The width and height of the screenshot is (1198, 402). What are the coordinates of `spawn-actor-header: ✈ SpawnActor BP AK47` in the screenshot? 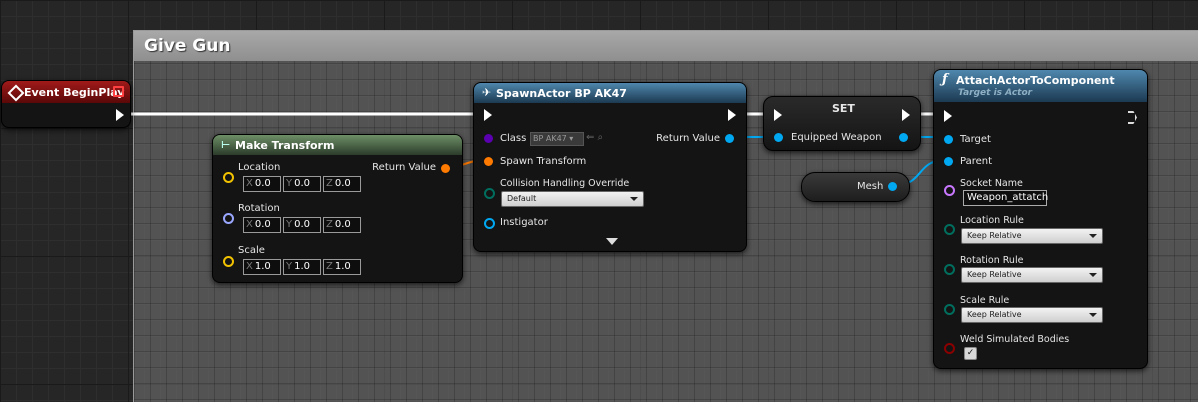 It's located at (610, 93).